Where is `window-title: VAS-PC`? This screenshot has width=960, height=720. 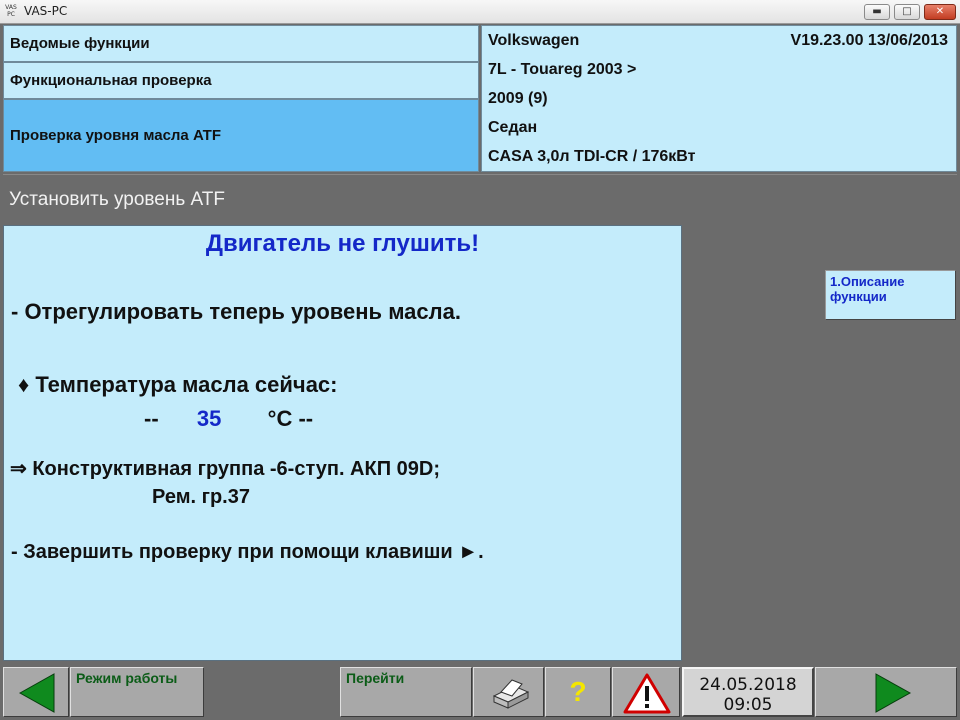
window-title: VAS-PC is located at coordinates (46, 11).